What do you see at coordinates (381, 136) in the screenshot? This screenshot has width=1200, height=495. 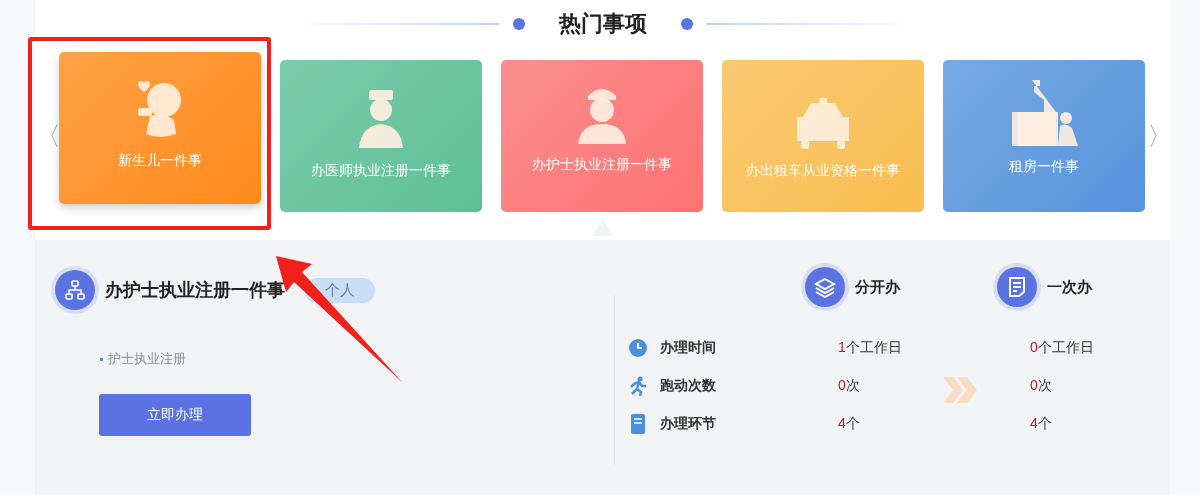 I see `service-card: 办医师执业注册一件事` at bounding box center [381, 136].